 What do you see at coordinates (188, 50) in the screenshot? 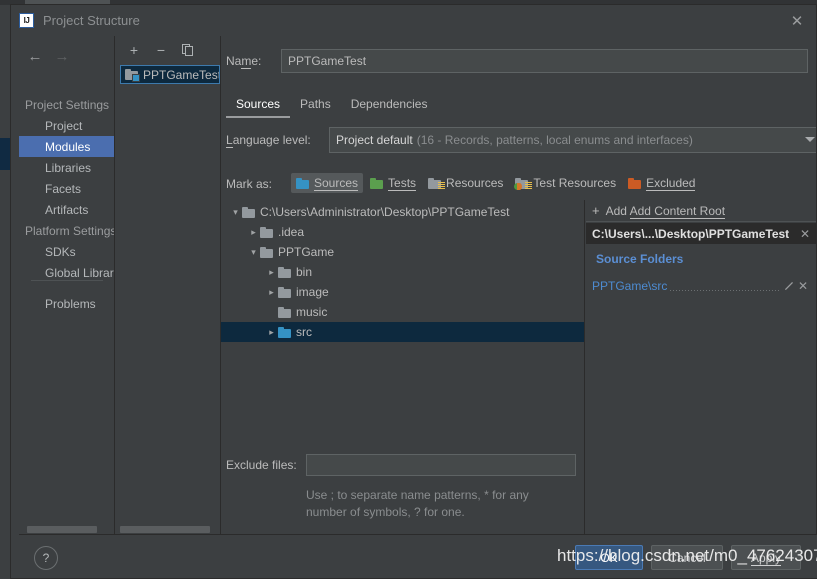
I see `copy-icon` at bounding box center [188, 50].